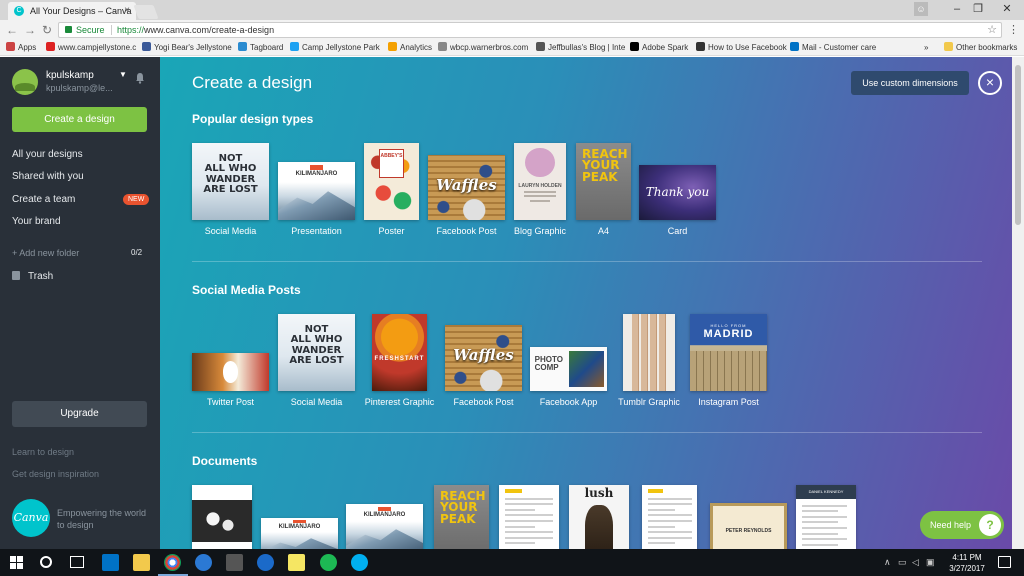 Image resolution: width=1024 pixels, height=576 pixels. What do you see at coordinates (1004, 562) in the screenshot?
I see `action-center-icon` at bounding box center [1004, 562].